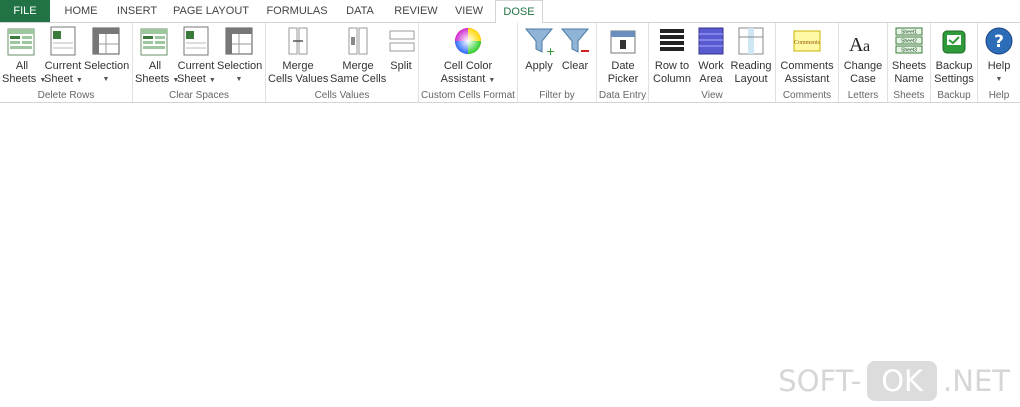 The height and width of the screenshot is (407, 1020). I want to click on filter-apply-button: + Apply, so click(539, 49).